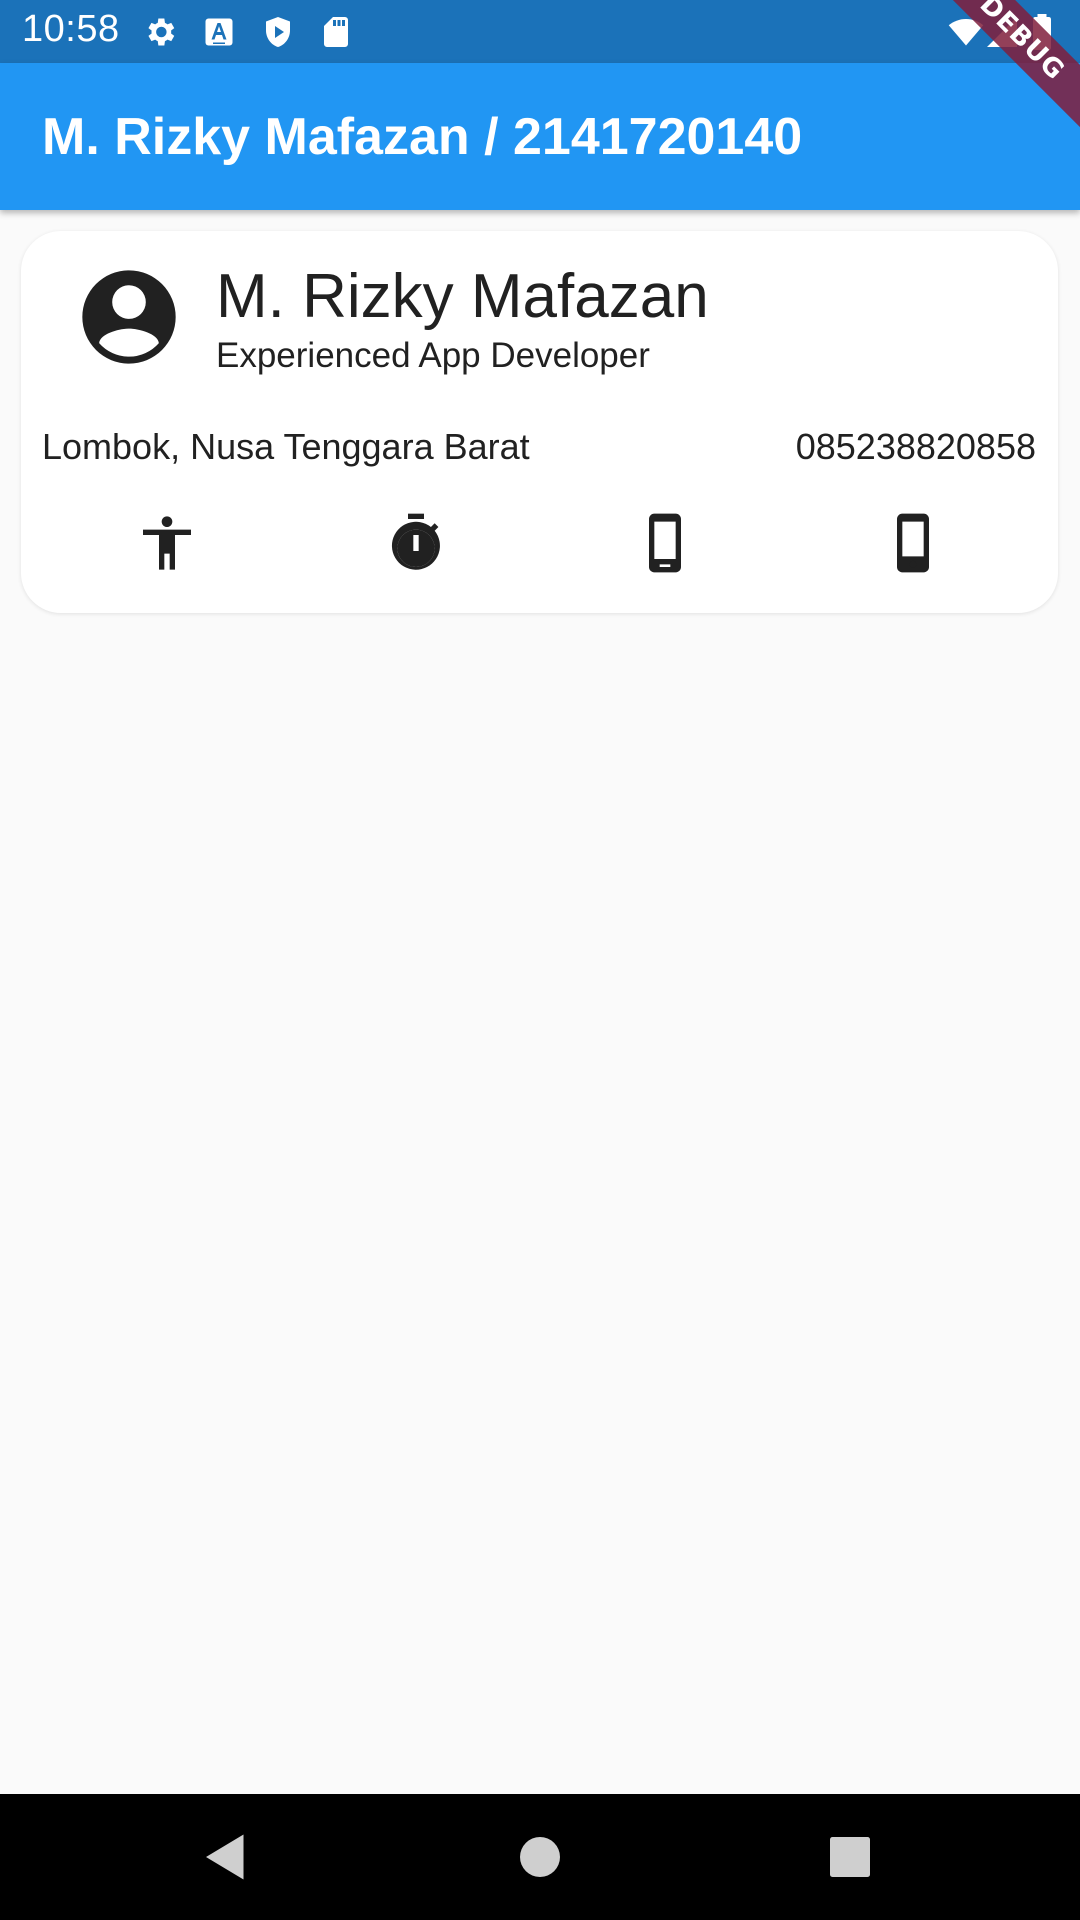 This screenshot has width=1080, height=1920. Describe the element at coordinates (219, 32) in the screenshot. I see `font-a-icon` at that location.